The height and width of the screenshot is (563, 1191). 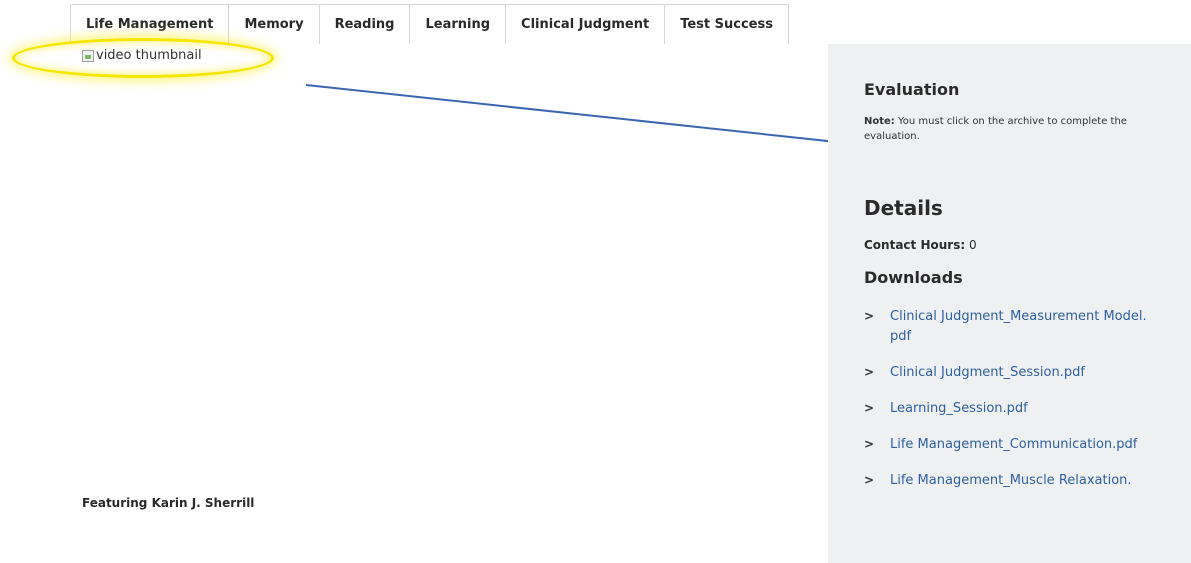 What do you see at coordinates (915, 245) in the screenshot?
I see `contact-hours-label: Contact Hours:` at bounding box center [915, 245].